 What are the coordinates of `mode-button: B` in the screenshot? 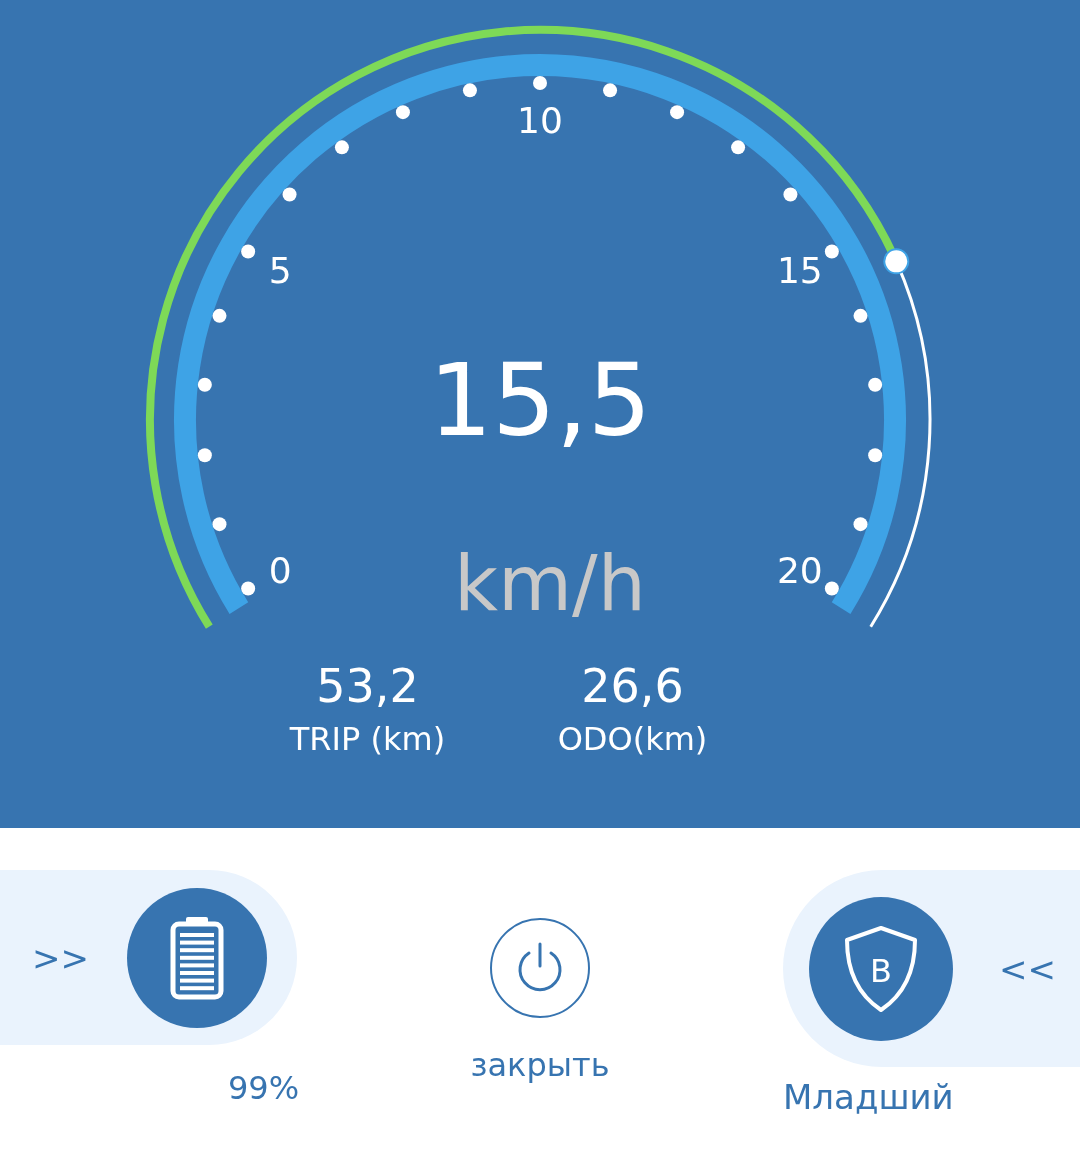 It's located at (881, 968).